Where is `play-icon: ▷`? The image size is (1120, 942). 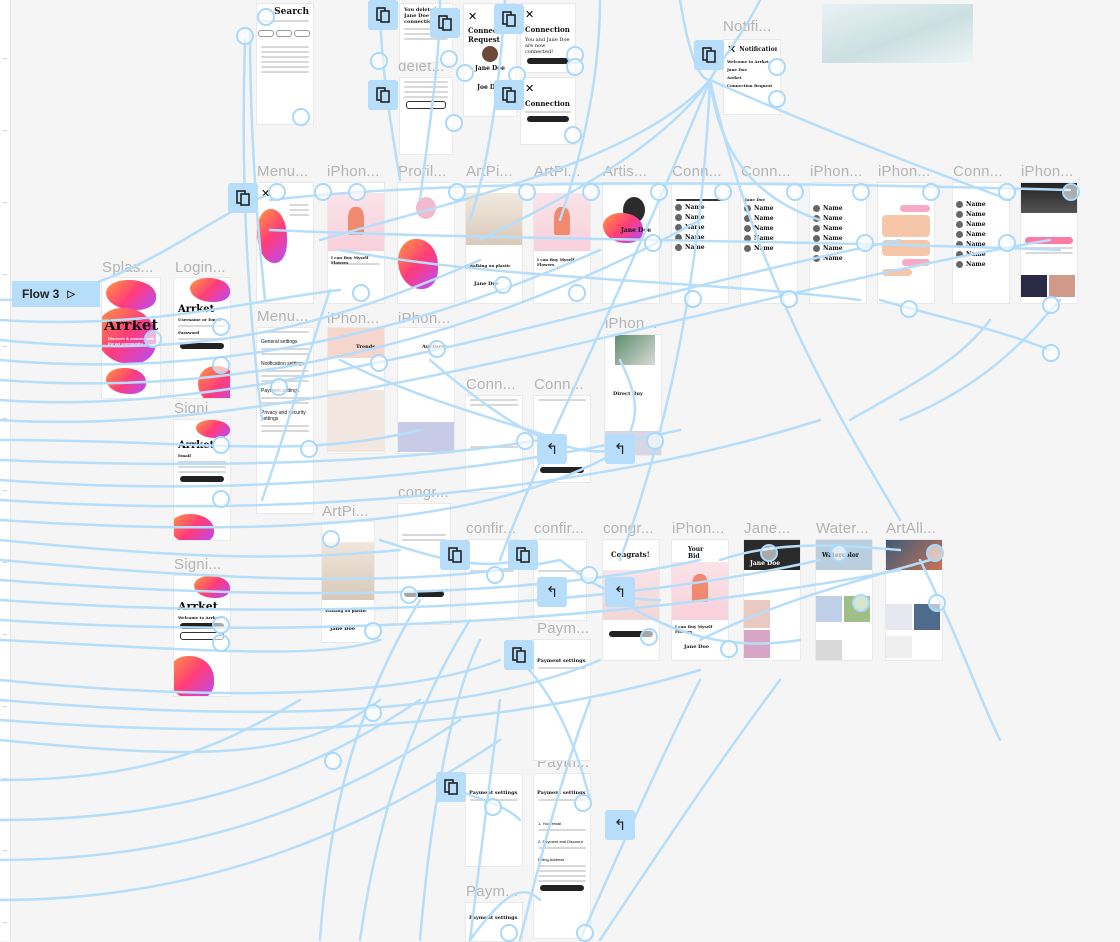
play-icon: ▷ is located at coordinates (71, 294).